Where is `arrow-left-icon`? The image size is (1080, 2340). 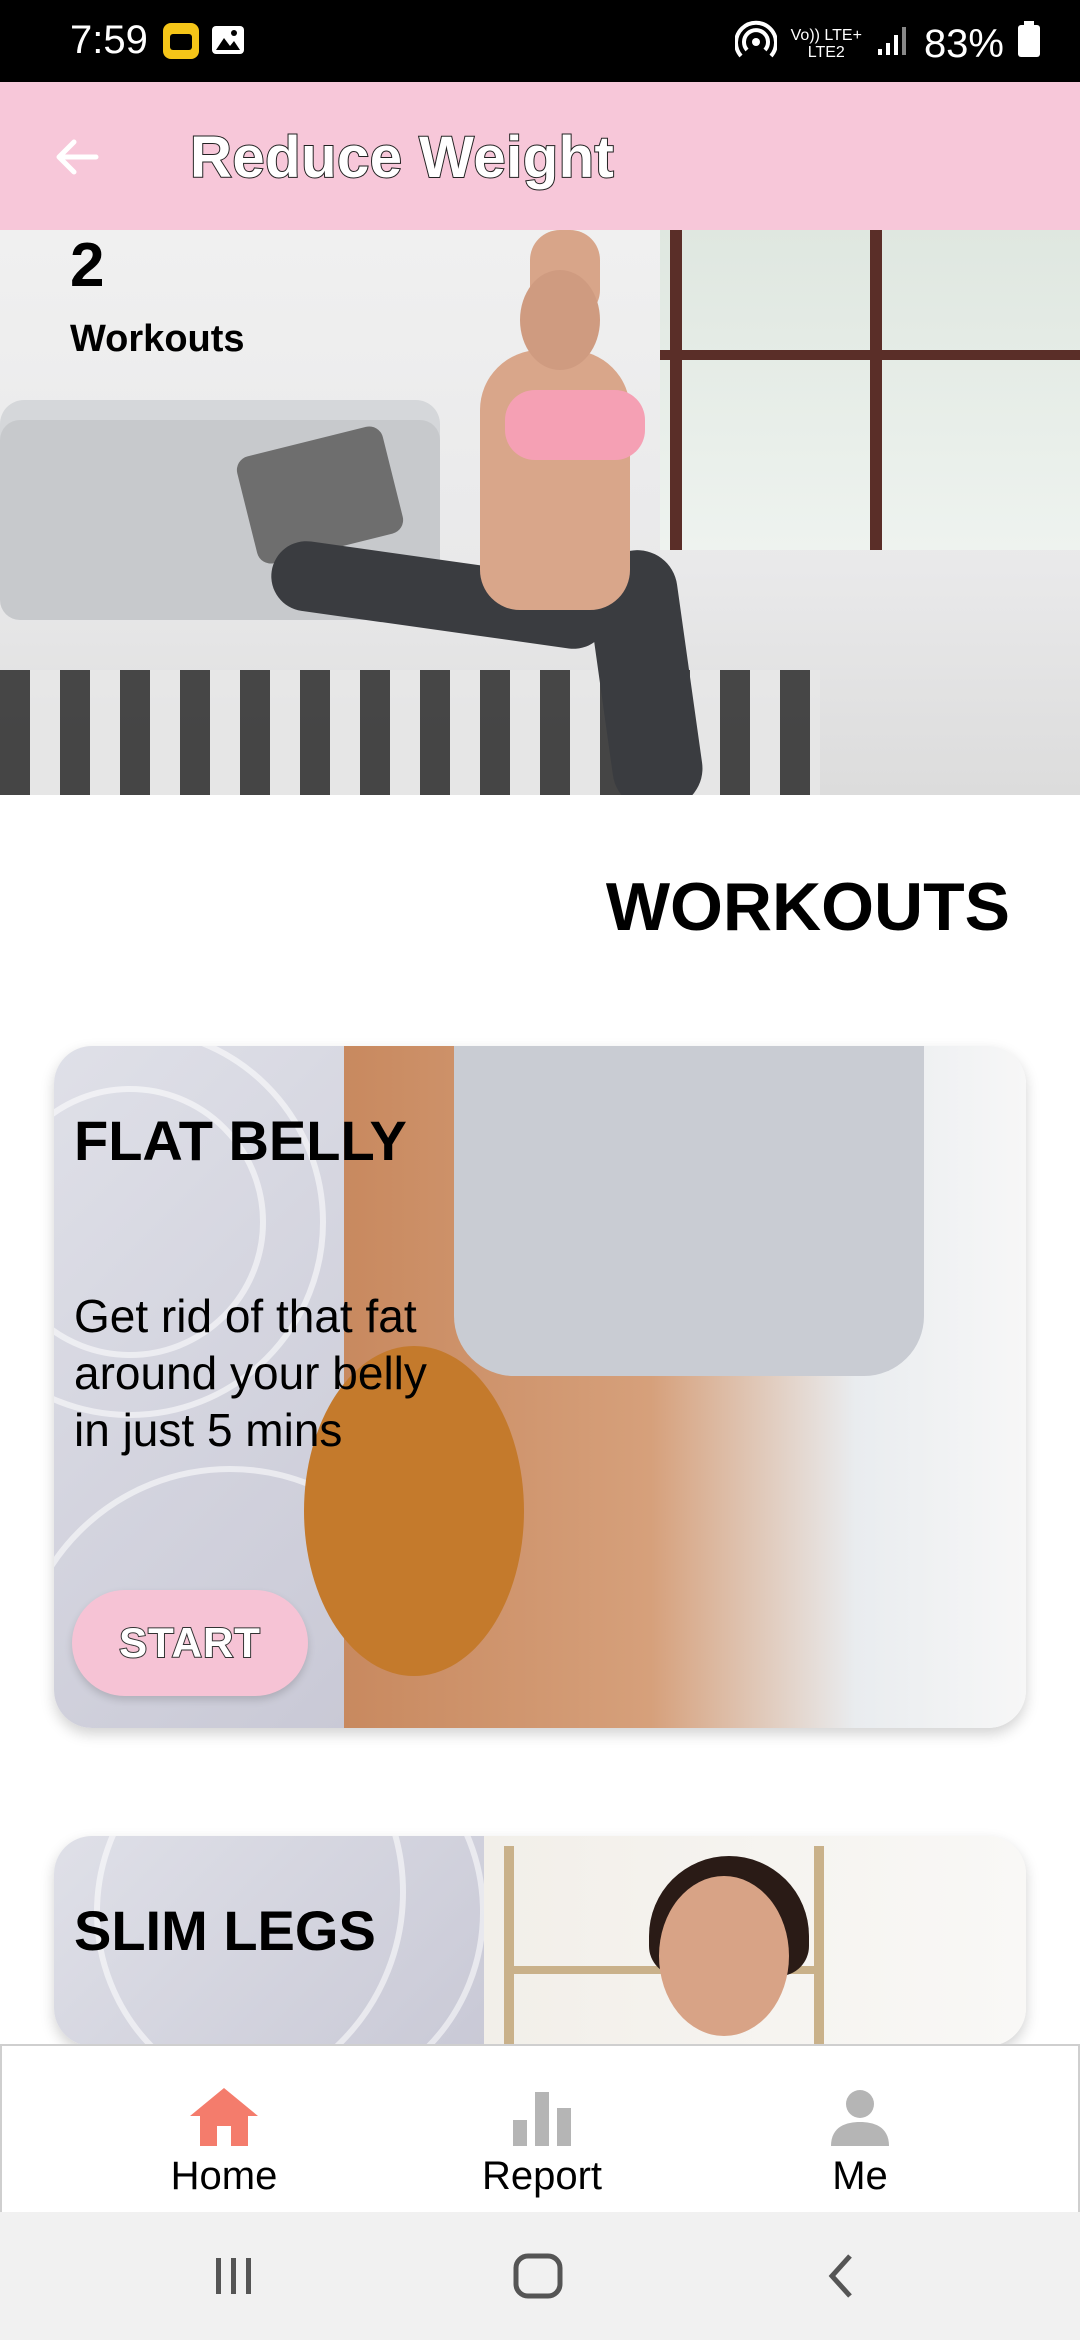
arrow-left-icon is located at coordinates (77, 157).